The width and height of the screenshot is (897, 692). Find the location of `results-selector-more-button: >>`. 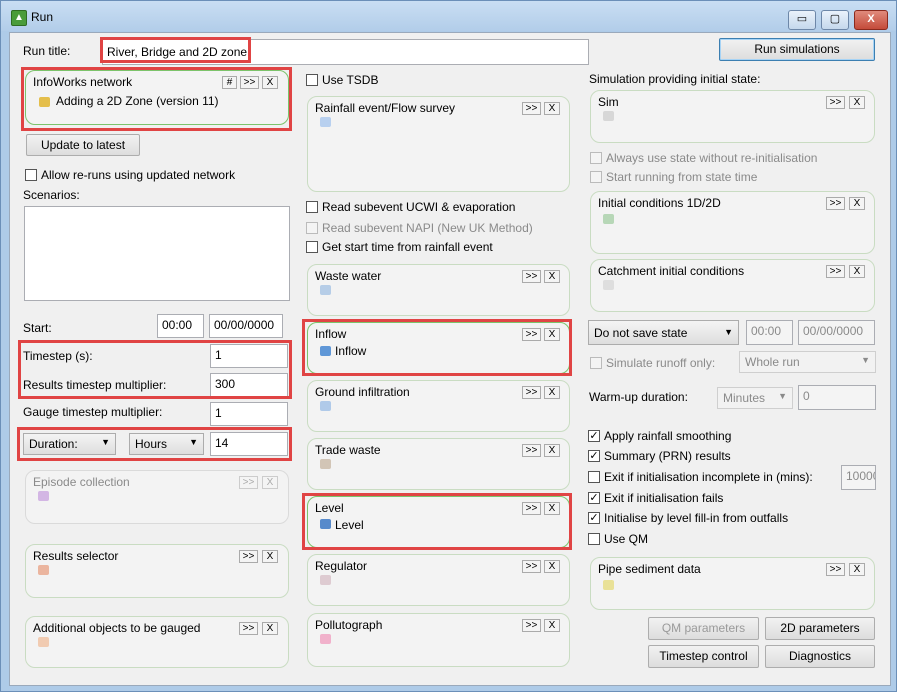

results-selector-more-button: >> is located at coordinates (248, 556).